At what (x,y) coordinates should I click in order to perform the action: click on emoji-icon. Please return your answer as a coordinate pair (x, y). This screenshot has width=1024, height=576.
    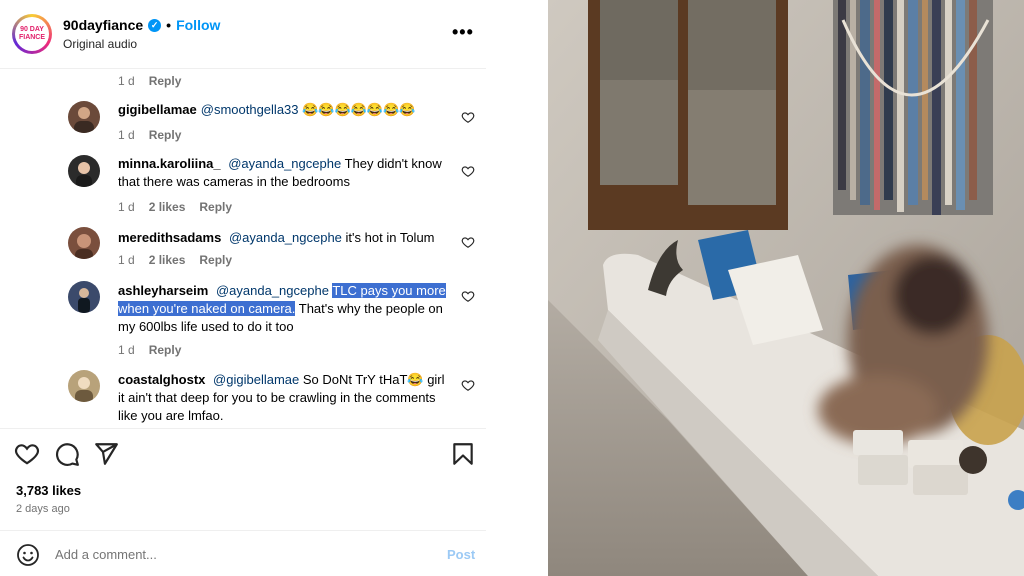
    Looking at the image, I should click on (28, 555).